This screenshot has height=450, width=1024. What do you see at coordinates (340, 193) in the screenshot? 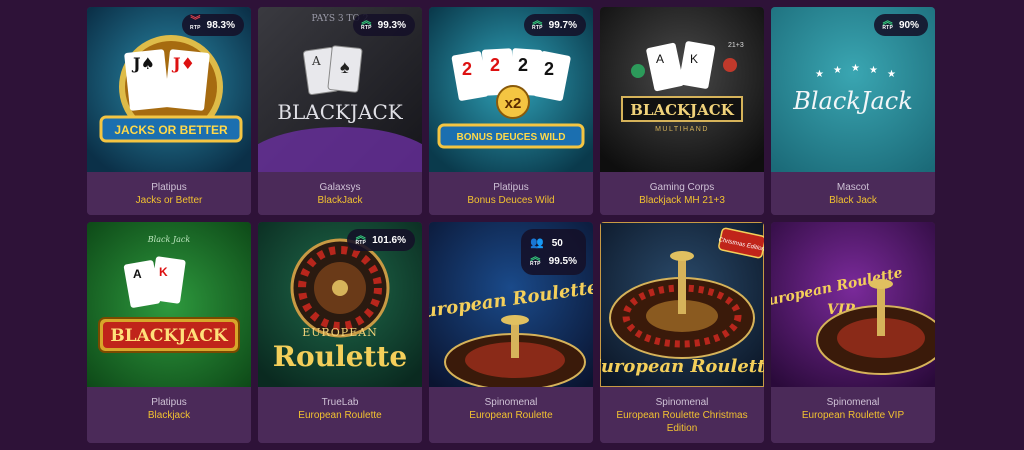
I see `game-info: Galaxsys BlackJack` at bounding box center [340, 193].